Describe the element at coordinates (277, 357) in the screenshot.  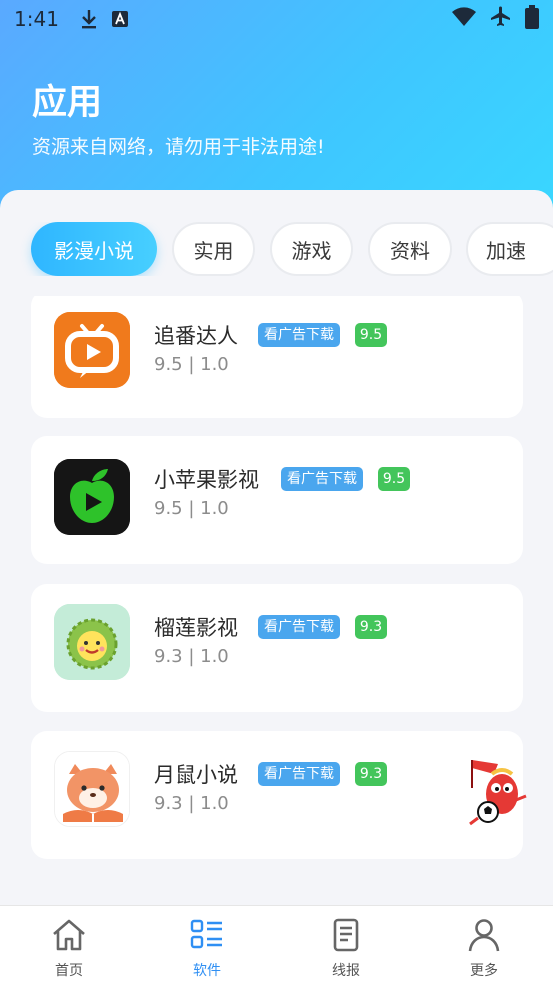
I see `app-card: 追番达人 看广告下载 9.5 9.5 | 1.0` at that location.